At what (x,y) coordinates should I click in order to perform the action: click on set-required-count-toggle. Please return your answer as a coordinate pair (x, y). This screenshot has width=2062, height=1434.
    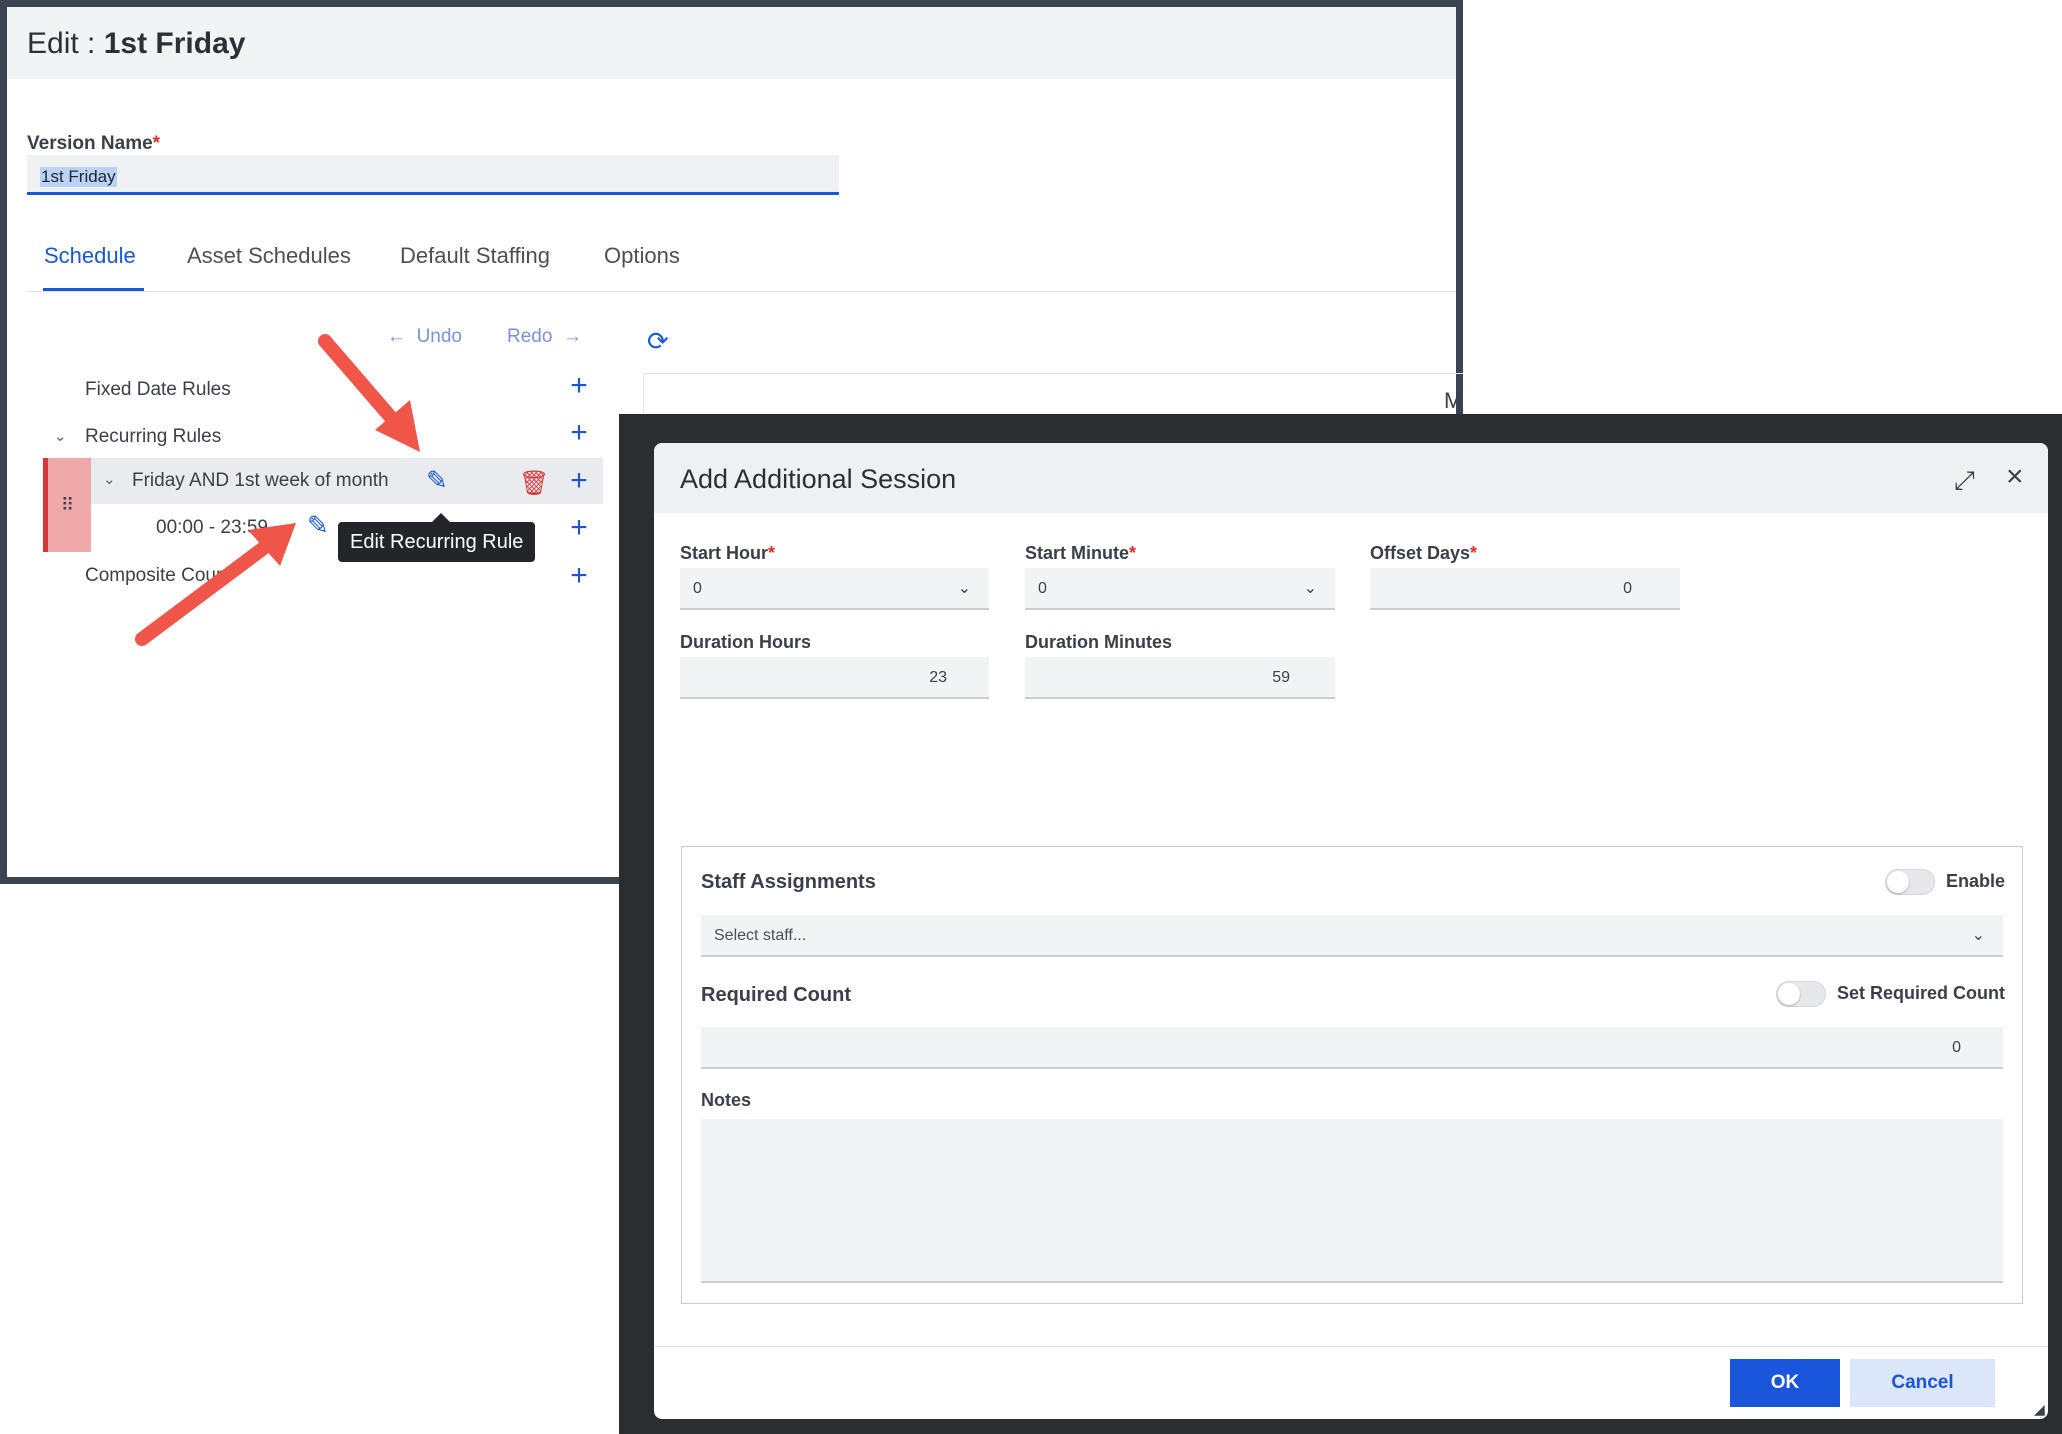
    Looking at the image, I should click on (1801, 994).